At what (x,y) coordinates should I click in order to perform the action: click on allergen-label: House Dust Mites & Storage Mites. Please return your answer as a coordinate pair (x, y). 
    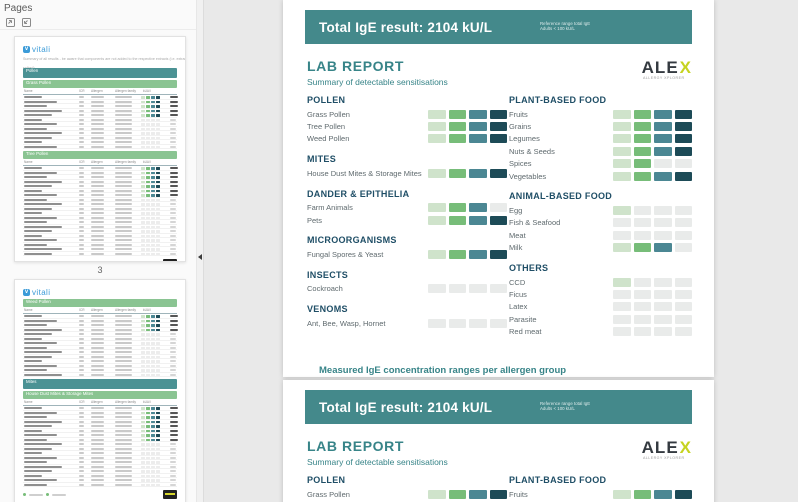
    Looking at the image, I should click on (364, 173).